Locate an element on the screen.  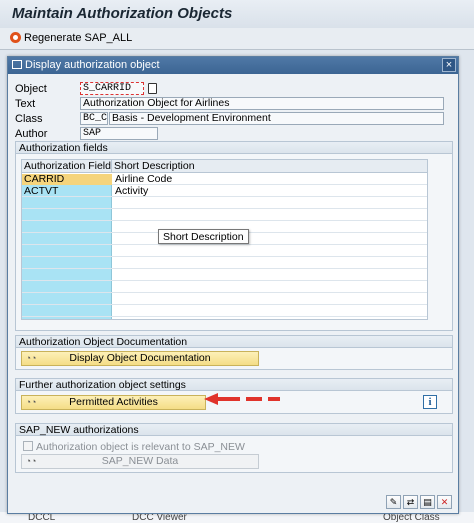
column-header-description: Short Description is located at coordinates (269, 166).